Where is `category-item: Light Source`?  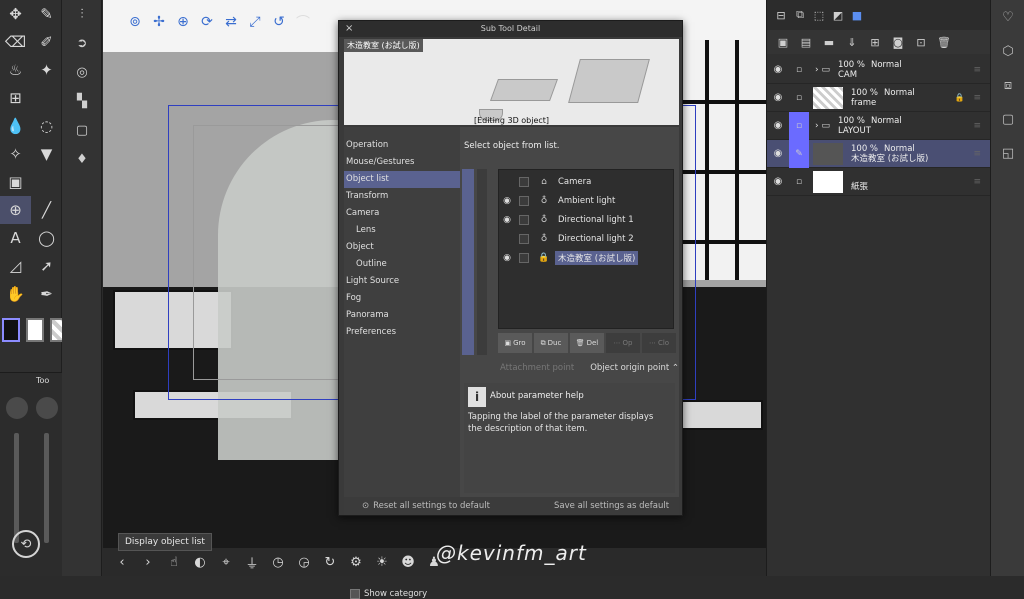 category-item: Light Source is located at coordinates (402, 281).